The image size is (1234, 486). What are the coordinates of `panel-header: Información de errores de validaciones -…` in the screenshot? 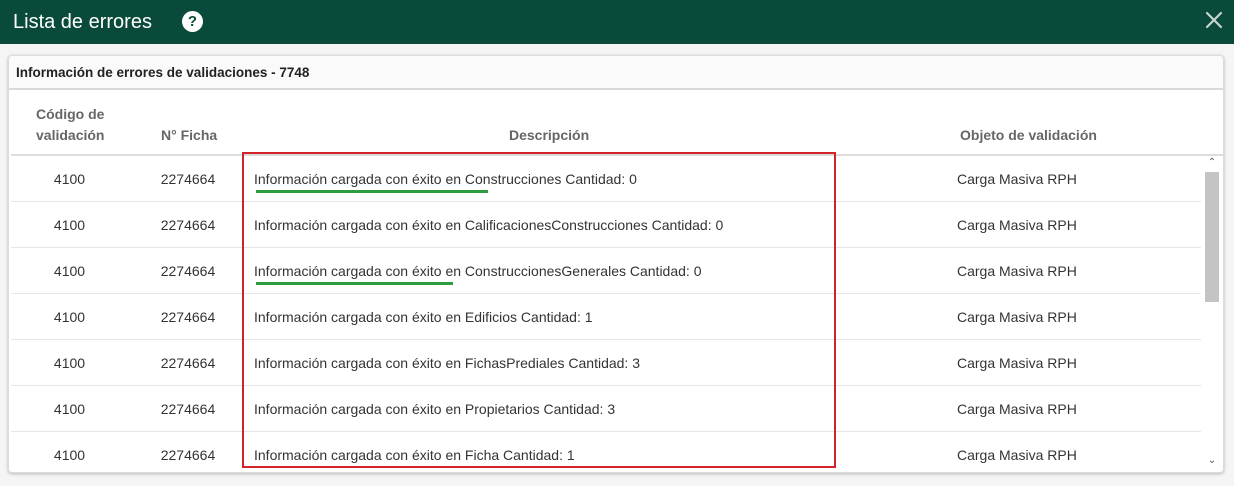 It's located at (616, 73).